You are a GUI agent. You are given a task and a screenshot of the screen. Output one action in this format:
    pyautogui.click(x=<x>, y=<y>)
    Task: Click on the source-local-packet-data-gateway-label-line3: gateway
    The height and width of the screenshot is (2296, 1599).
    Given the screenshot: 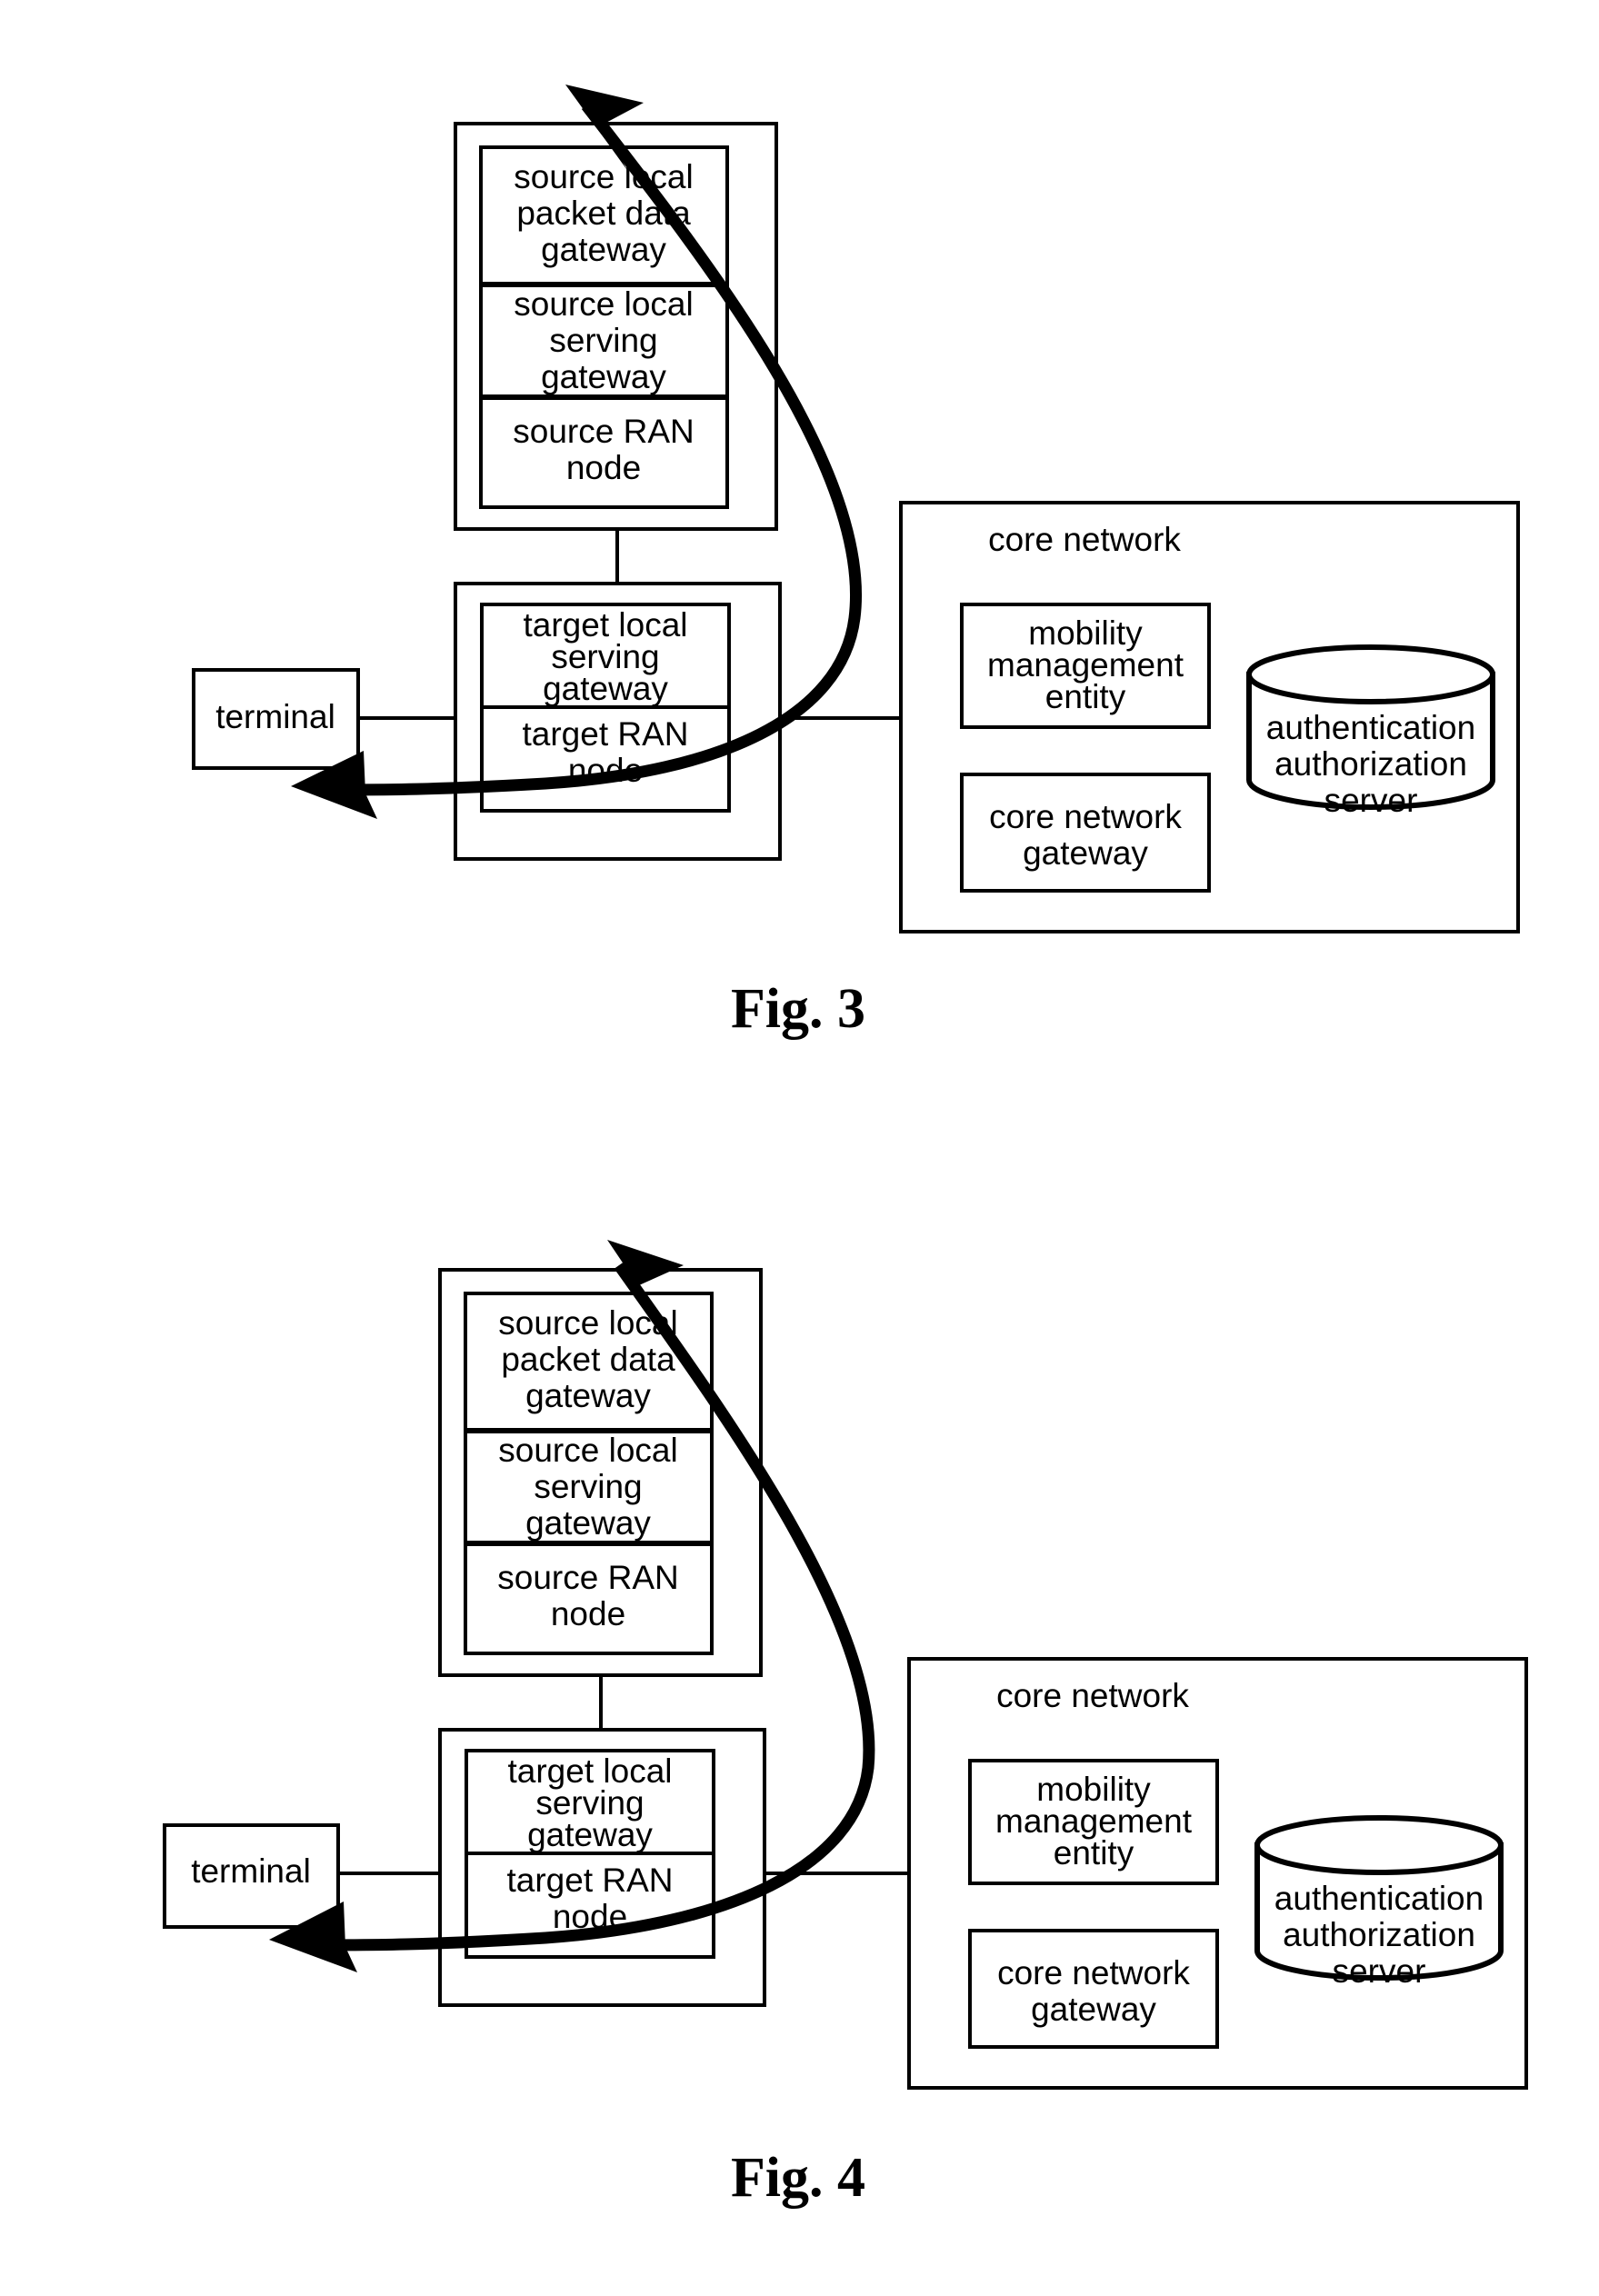 What is the action you would take?
    pyautogui.click(x=603, y=249)
    